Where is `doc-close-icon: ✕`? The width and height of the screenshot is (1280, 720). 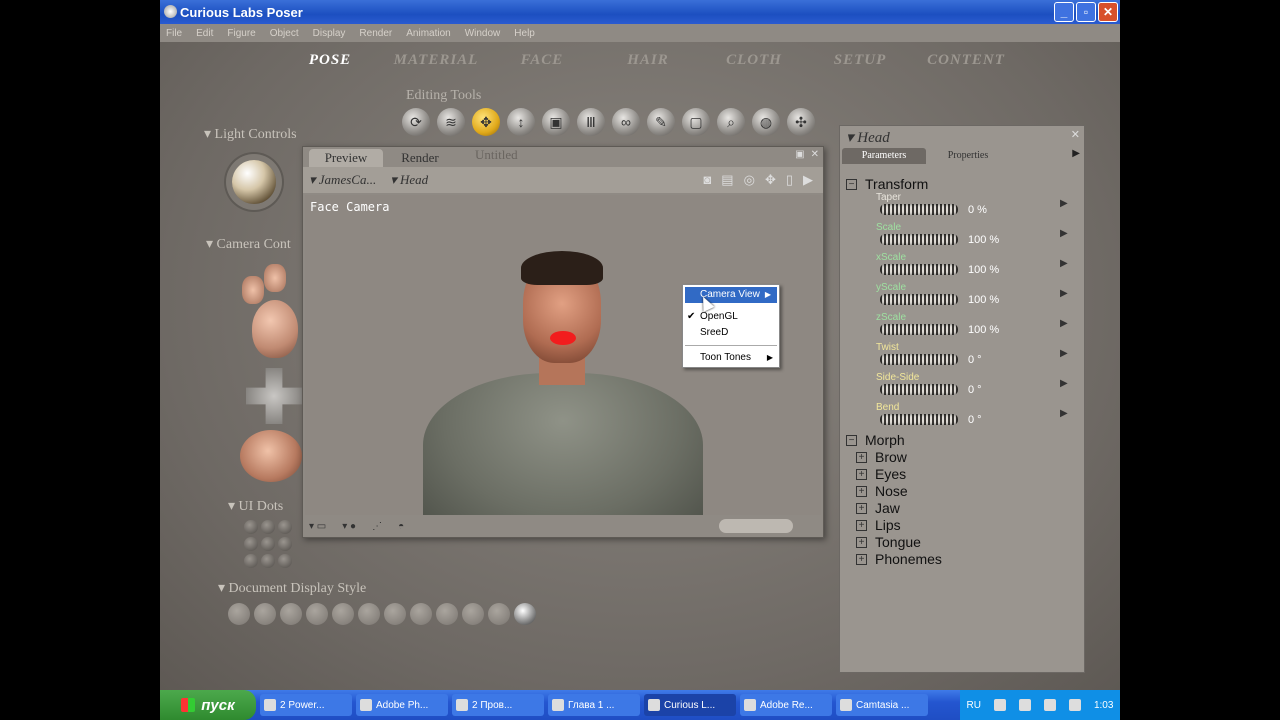
doc-close-icon: ✕ is located at coordinates (815, 154).